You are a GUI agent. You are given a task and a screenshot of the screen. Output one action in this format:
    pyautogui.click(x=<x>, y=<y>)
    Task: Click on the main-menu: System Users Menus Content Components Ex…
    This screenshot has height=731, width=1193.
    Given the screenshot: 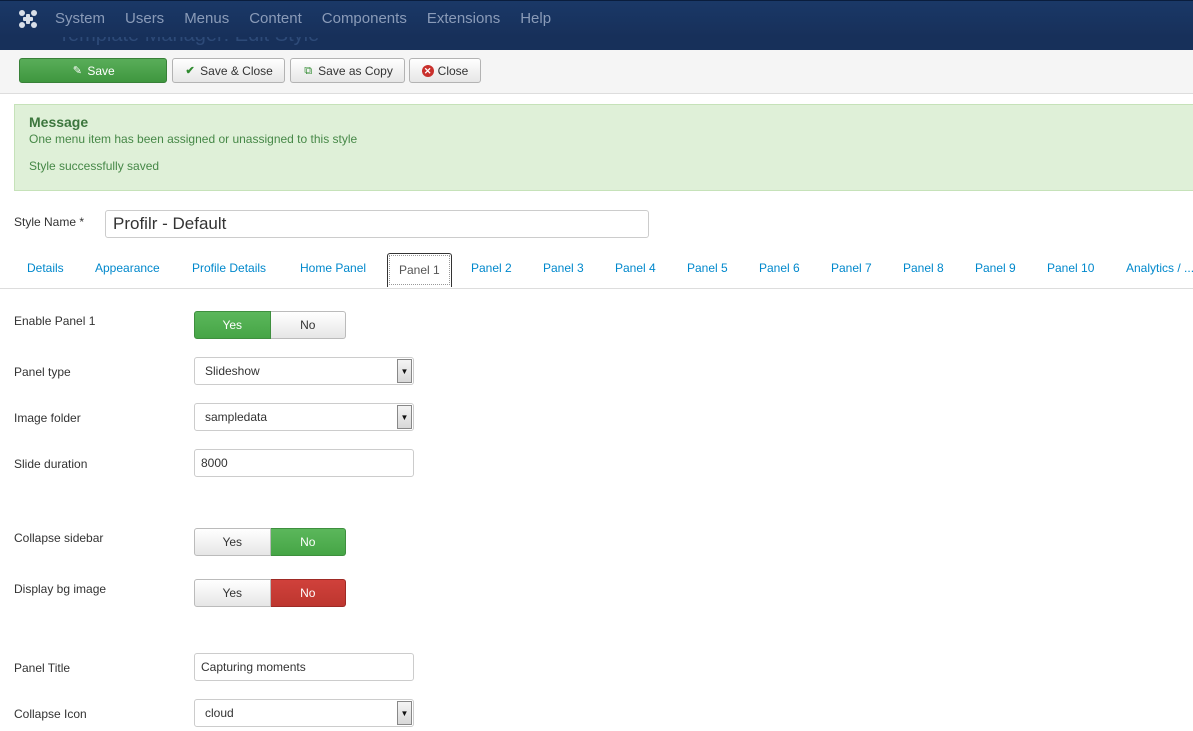 What is the action you would take?
    pyautogui.click(x=313, y=18)
    